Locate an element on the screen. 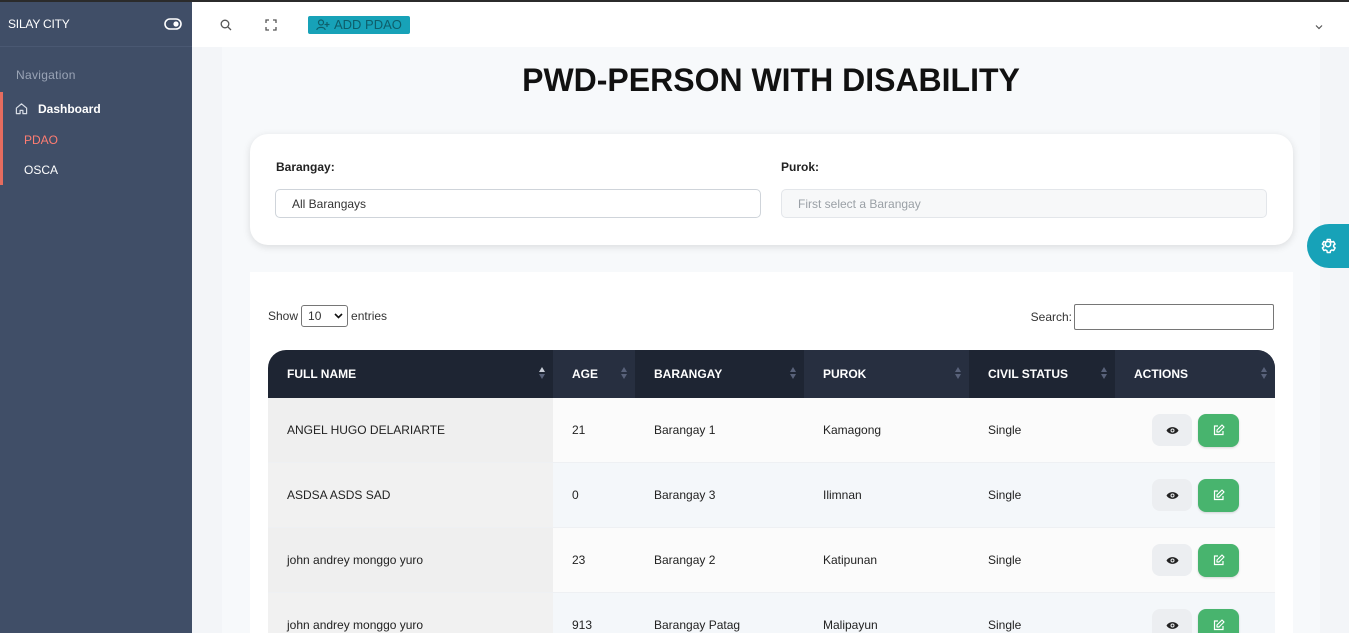  column-barangay: BARANGAY is located at coordinates (719, 374).